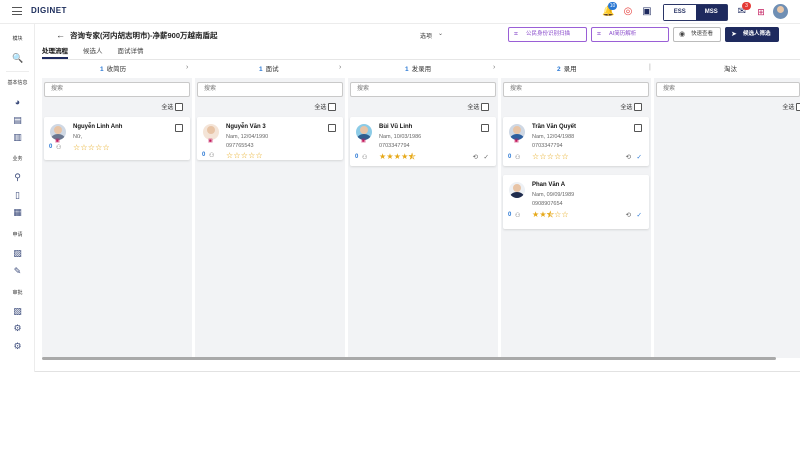 This screenshot has width=800, height=450. What do you see at coordinates (623, 34) in the screenshot?
I see `ai-resume-label: AI简历解析` at bounding box center [623, 34].